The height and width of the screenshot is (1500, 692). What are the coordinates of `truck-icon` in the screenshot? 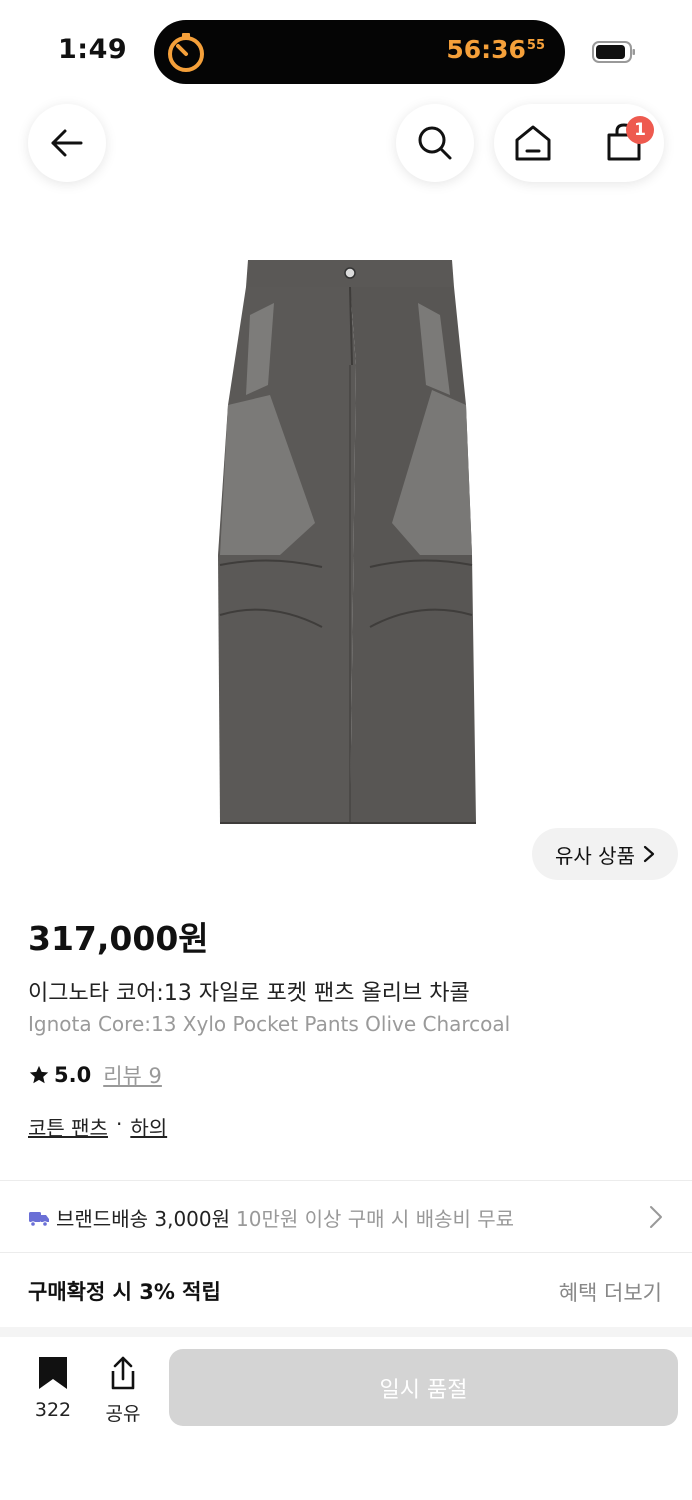 It's located at (39, 1219).